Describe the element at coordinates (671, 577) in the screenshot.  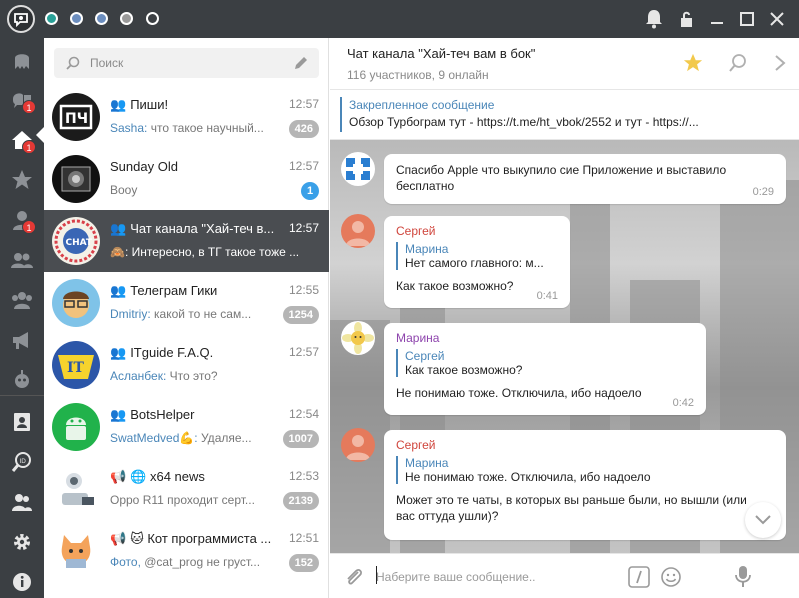
I see `emoji-icon` at that location.